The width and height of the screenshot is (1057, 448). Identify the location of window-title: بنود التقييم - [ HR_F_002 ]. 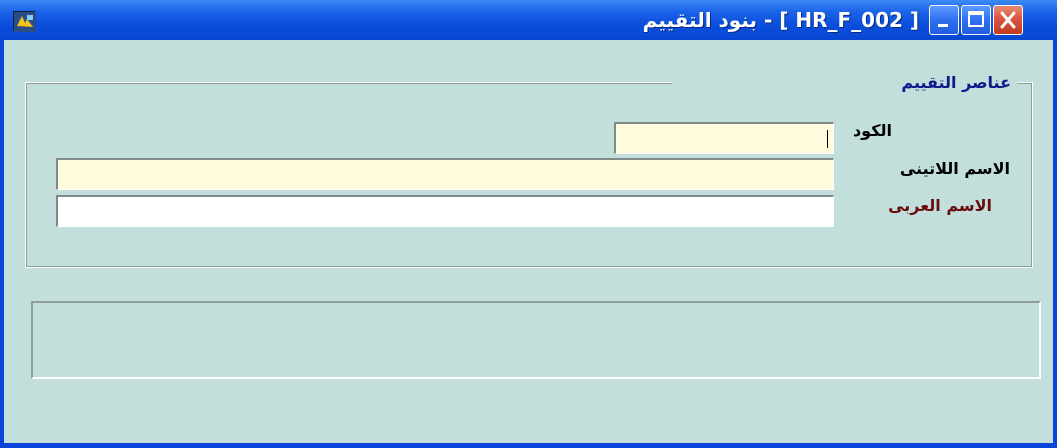
(780, 20).